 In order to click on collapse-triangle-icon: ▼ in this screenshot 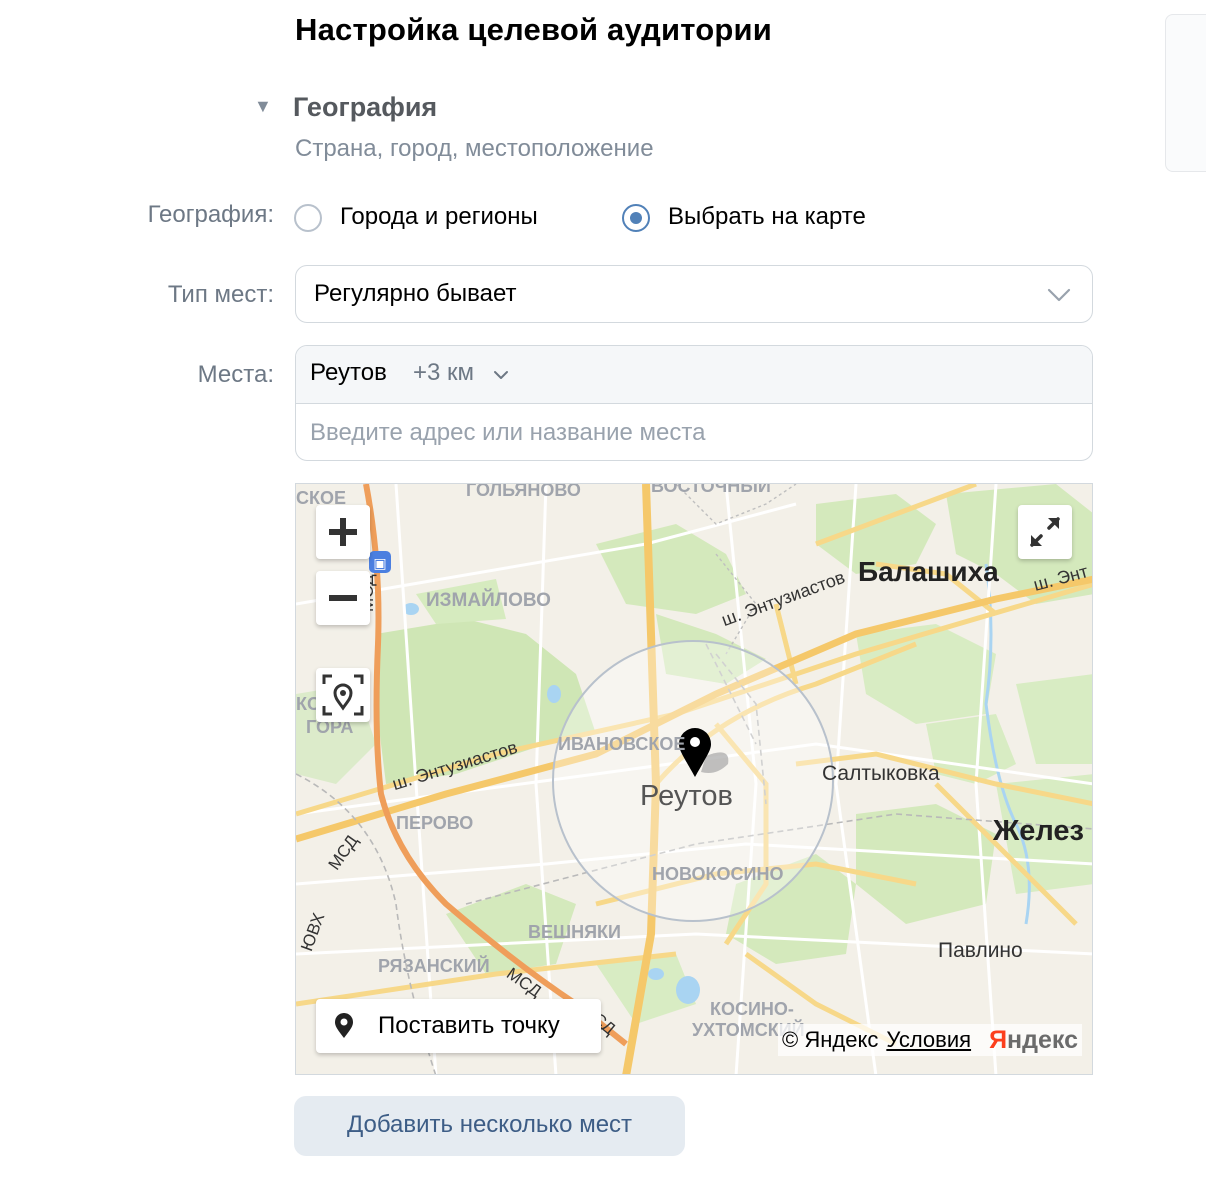, I will do `click(263, 106)`.